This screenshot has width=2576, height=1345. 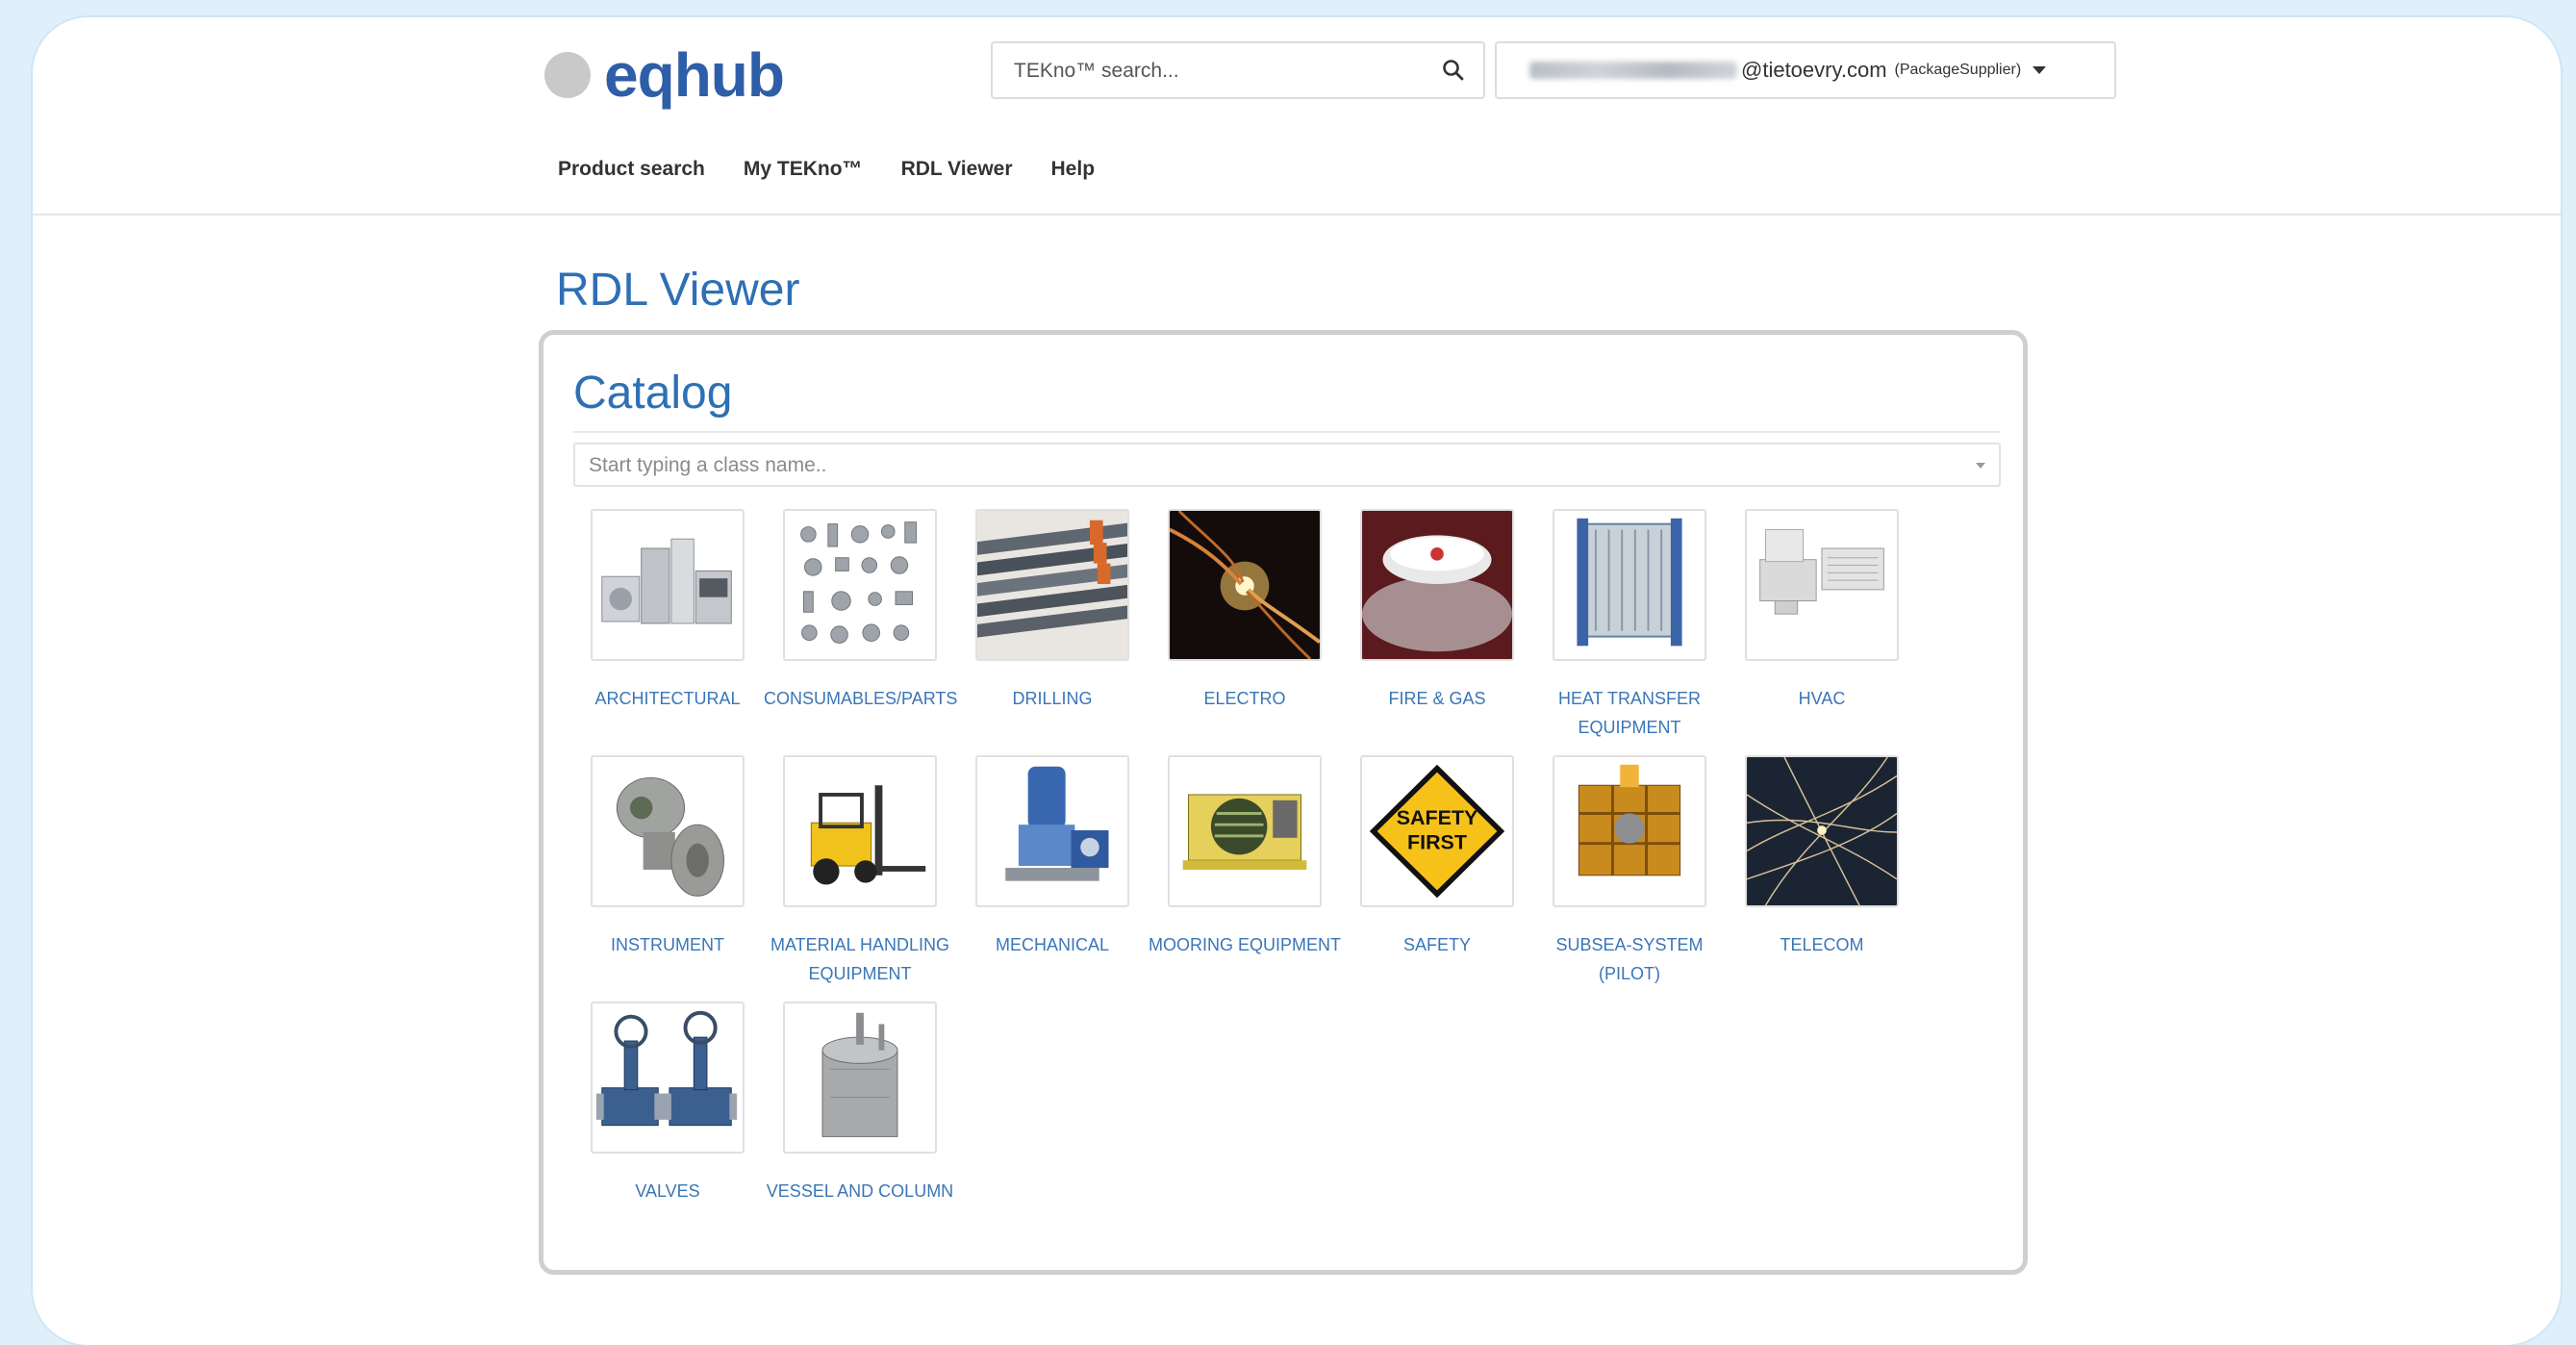 What do you see at coordinates (1245, 585) in the screenshot?
I see `cables-image` at bounding box center [1245, 585].